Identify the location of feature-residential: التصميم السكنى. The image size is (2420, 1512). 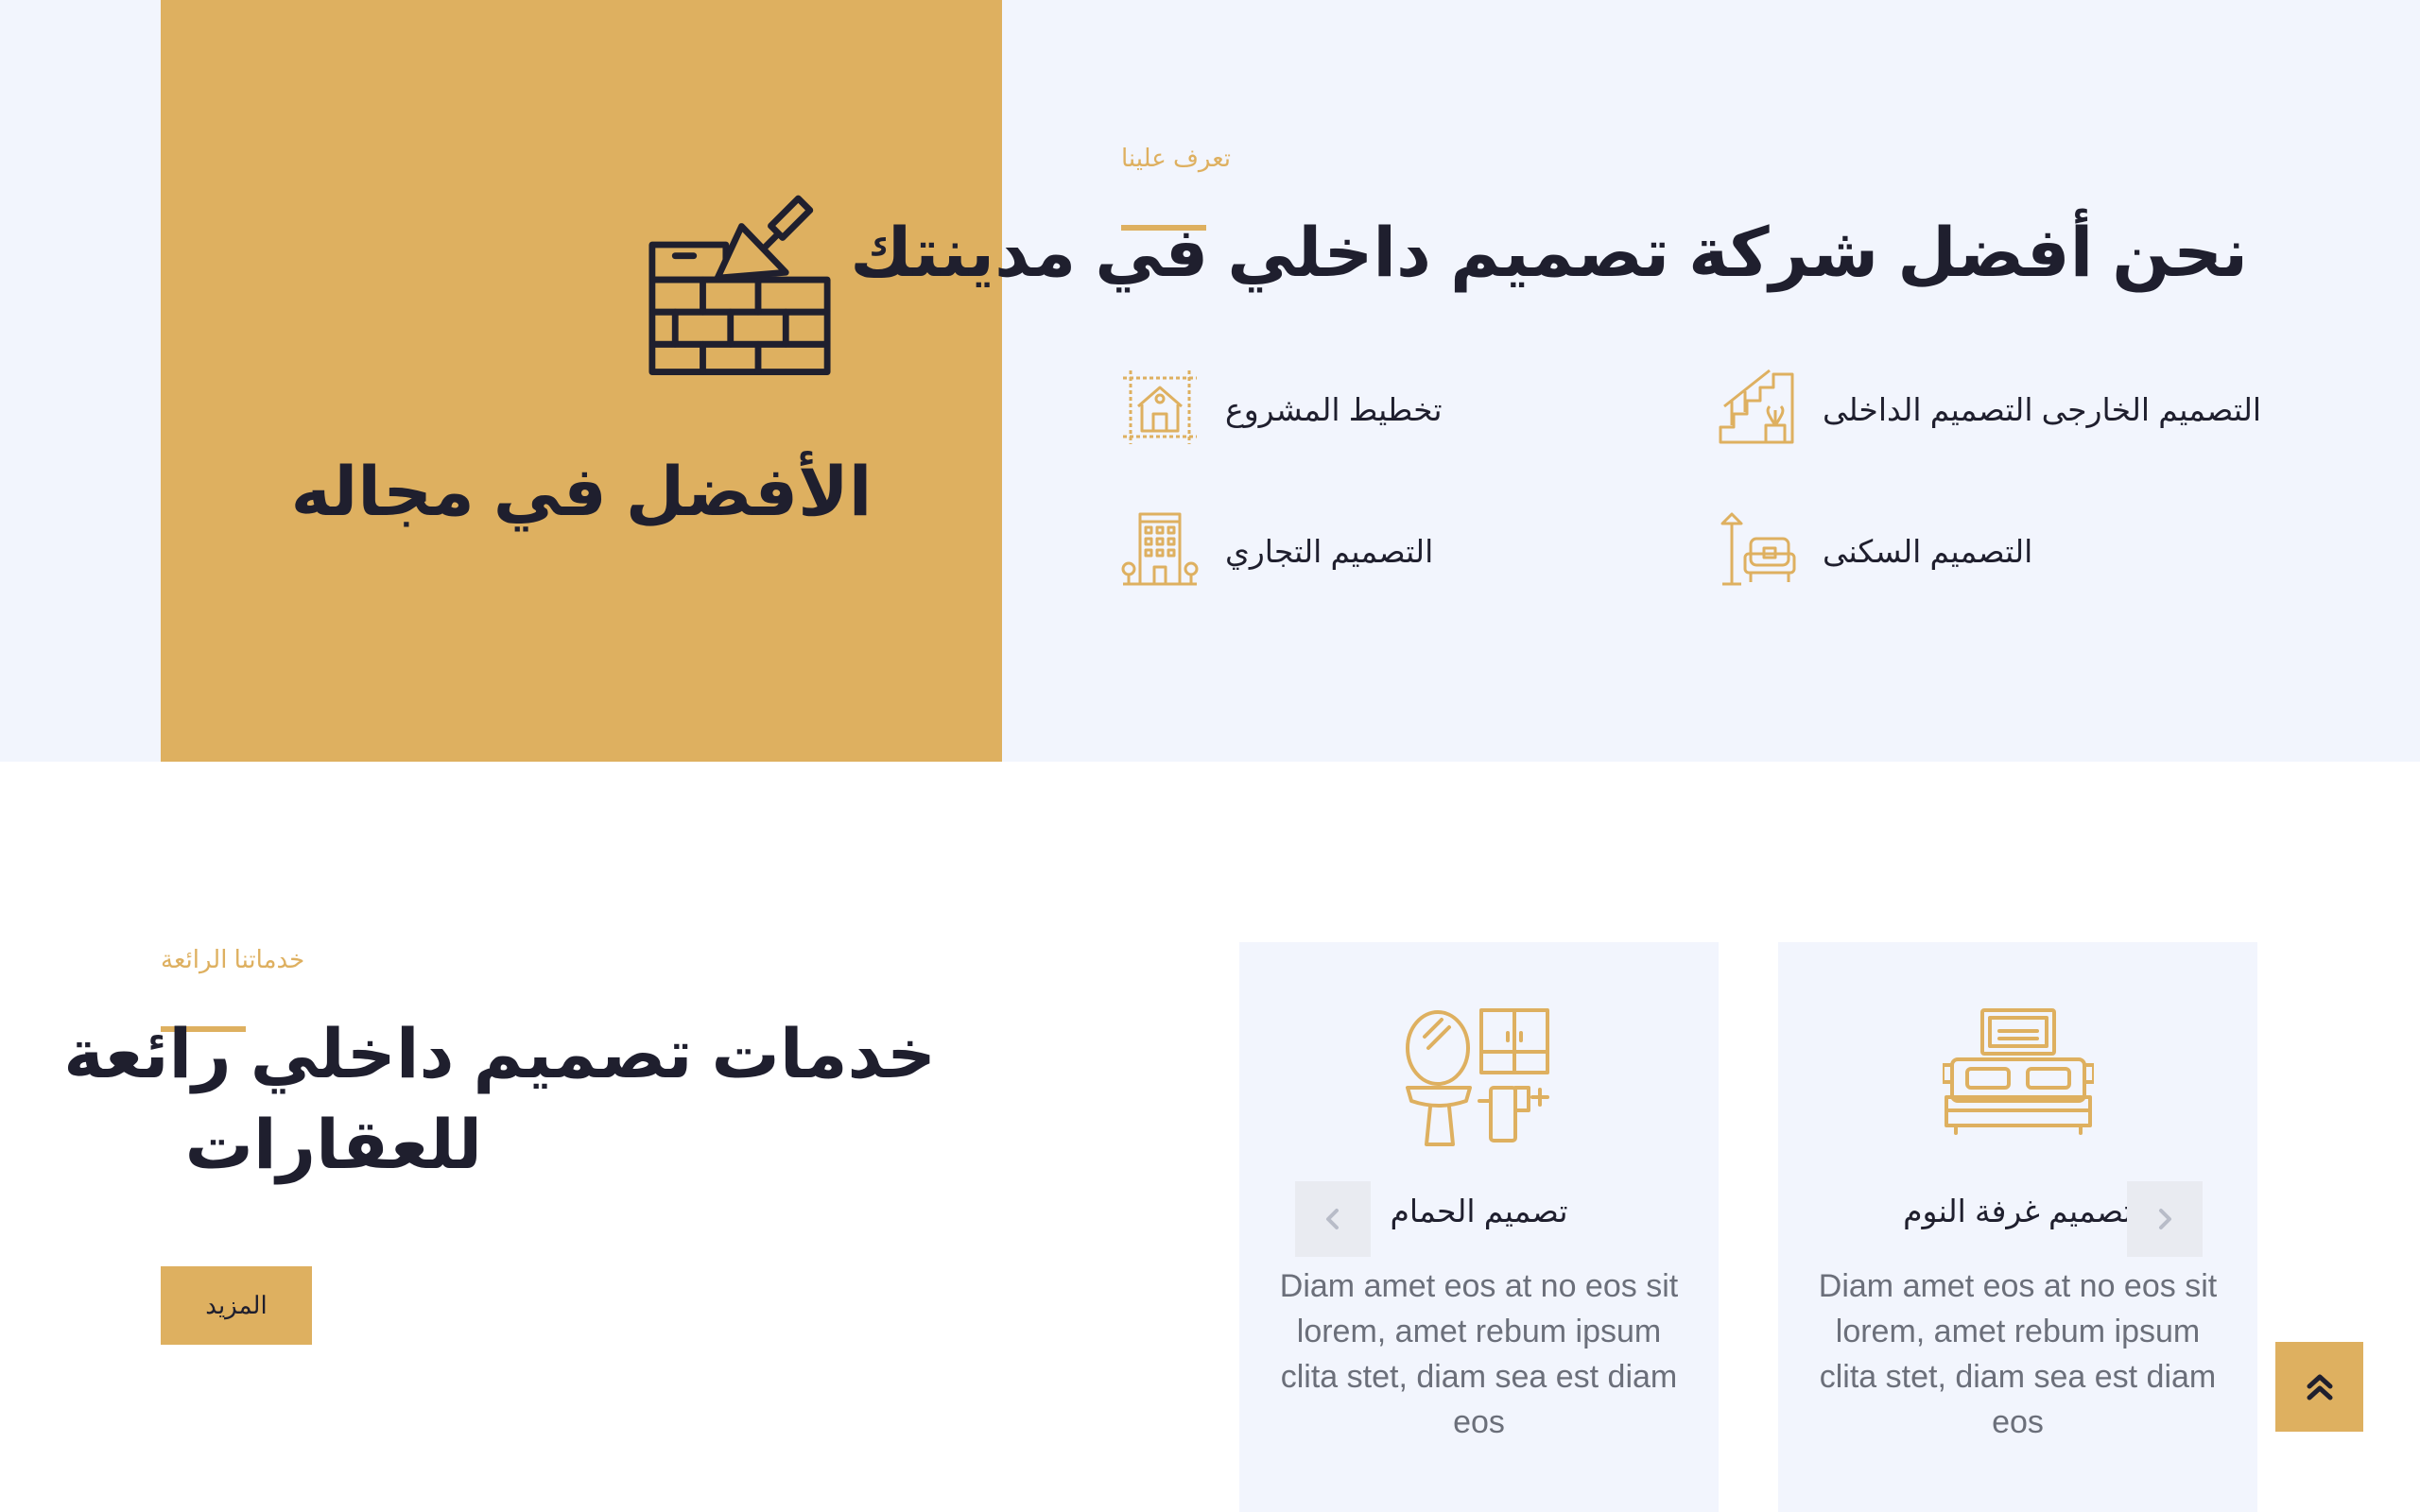
(1984, 552).